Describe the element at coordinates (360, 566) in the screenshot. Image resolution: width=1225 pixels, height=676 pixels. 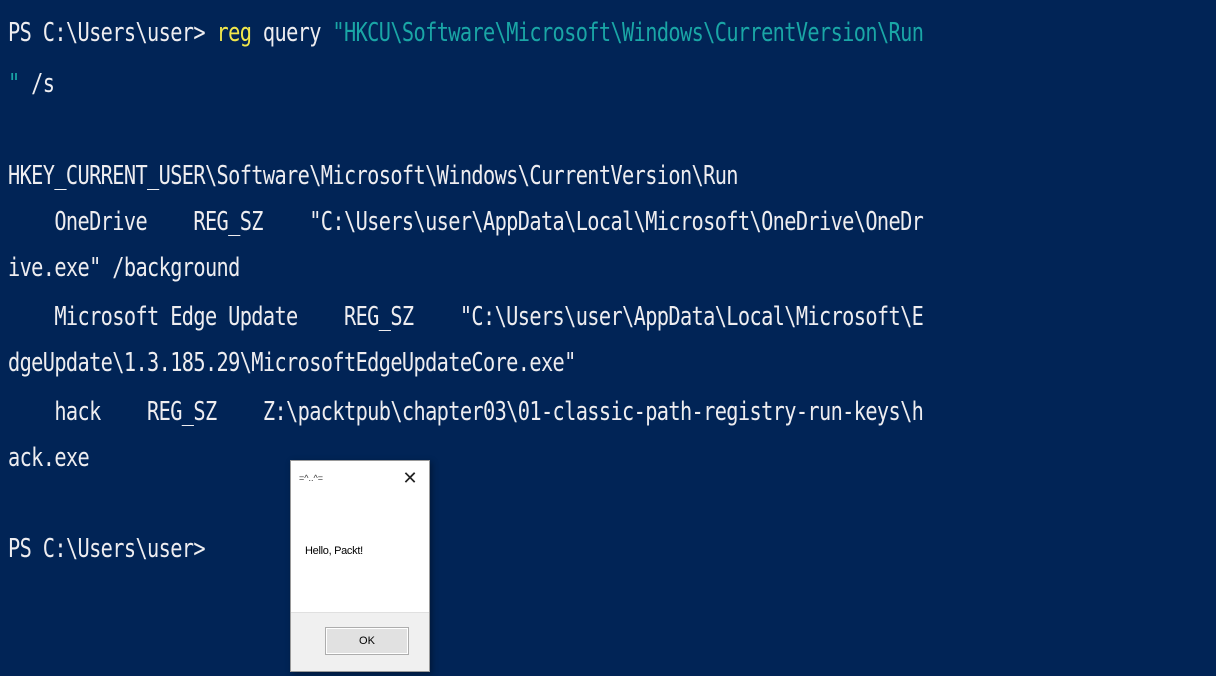
I see `message-box-dialog: =^..^= ✕ Hello, Packt! OK` at that location.